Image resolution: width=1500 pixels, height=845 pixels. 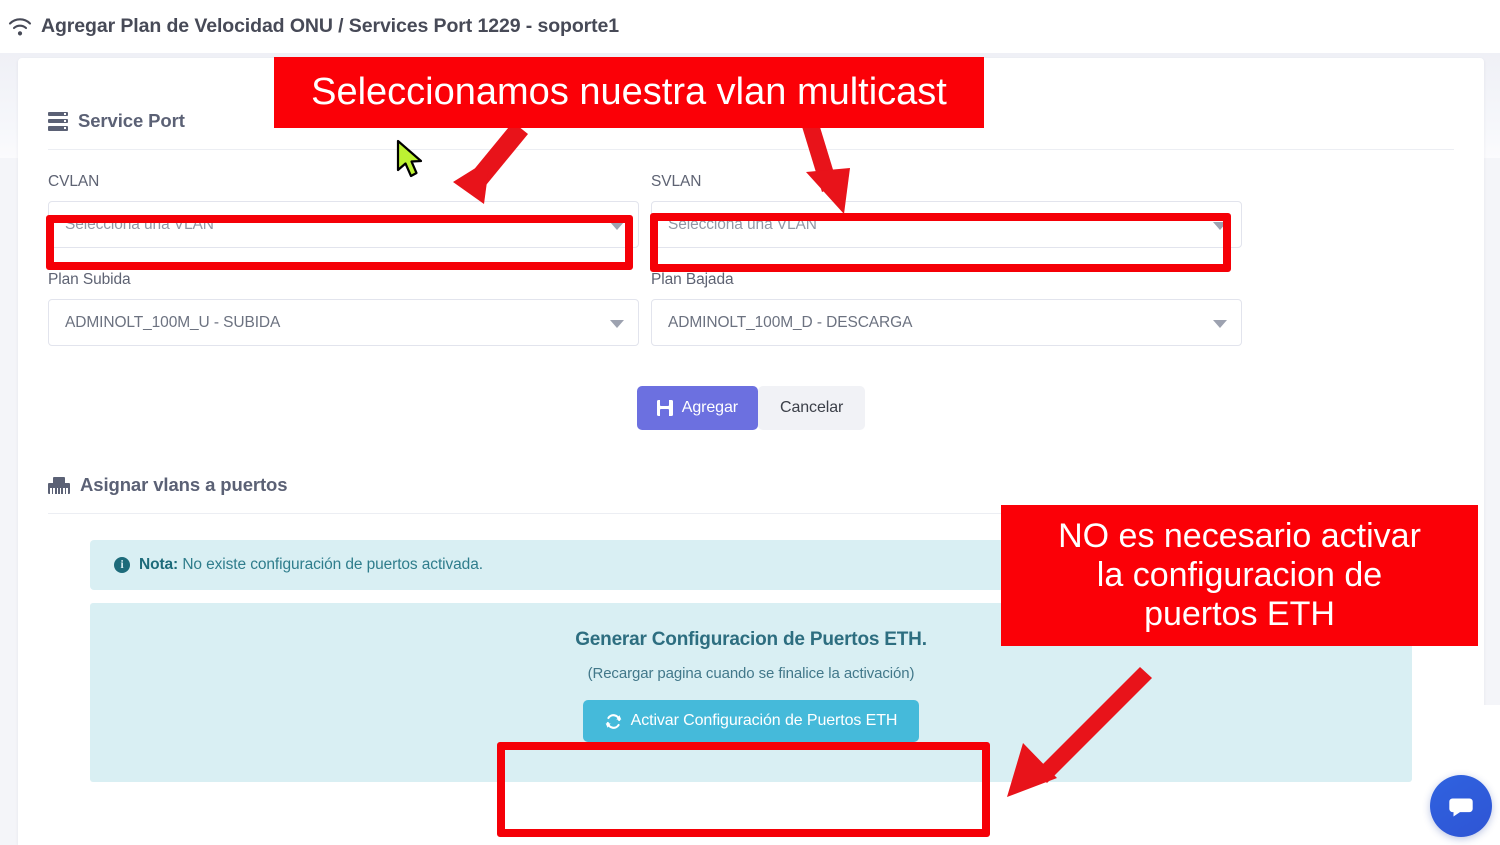 I want to click on annotation-eth-note-line-1: NO es necesario activar, so click(x=1239, y=536).